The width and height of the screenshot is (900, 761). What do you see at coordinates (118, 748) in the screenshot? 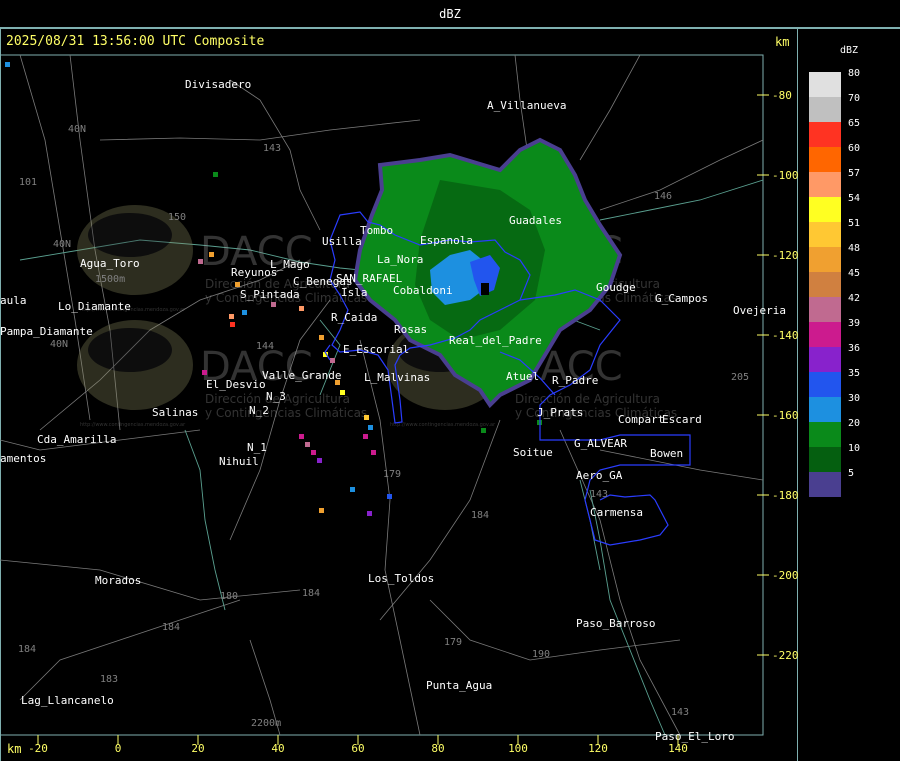
I see `x-tick-label: 0` at bounding box center [118, 748].